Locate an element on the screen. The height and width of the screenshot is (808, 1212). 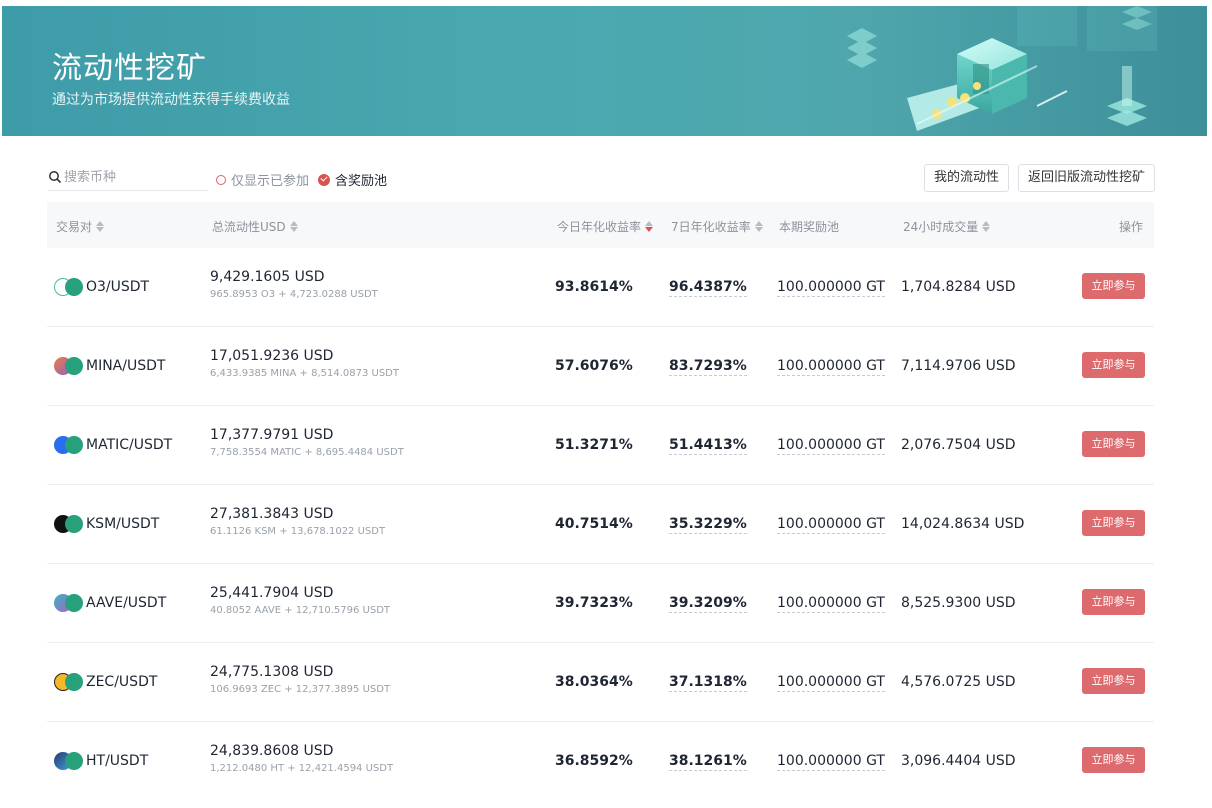
week-apr-value: 37.1318% is located at coordinates (708, 683).